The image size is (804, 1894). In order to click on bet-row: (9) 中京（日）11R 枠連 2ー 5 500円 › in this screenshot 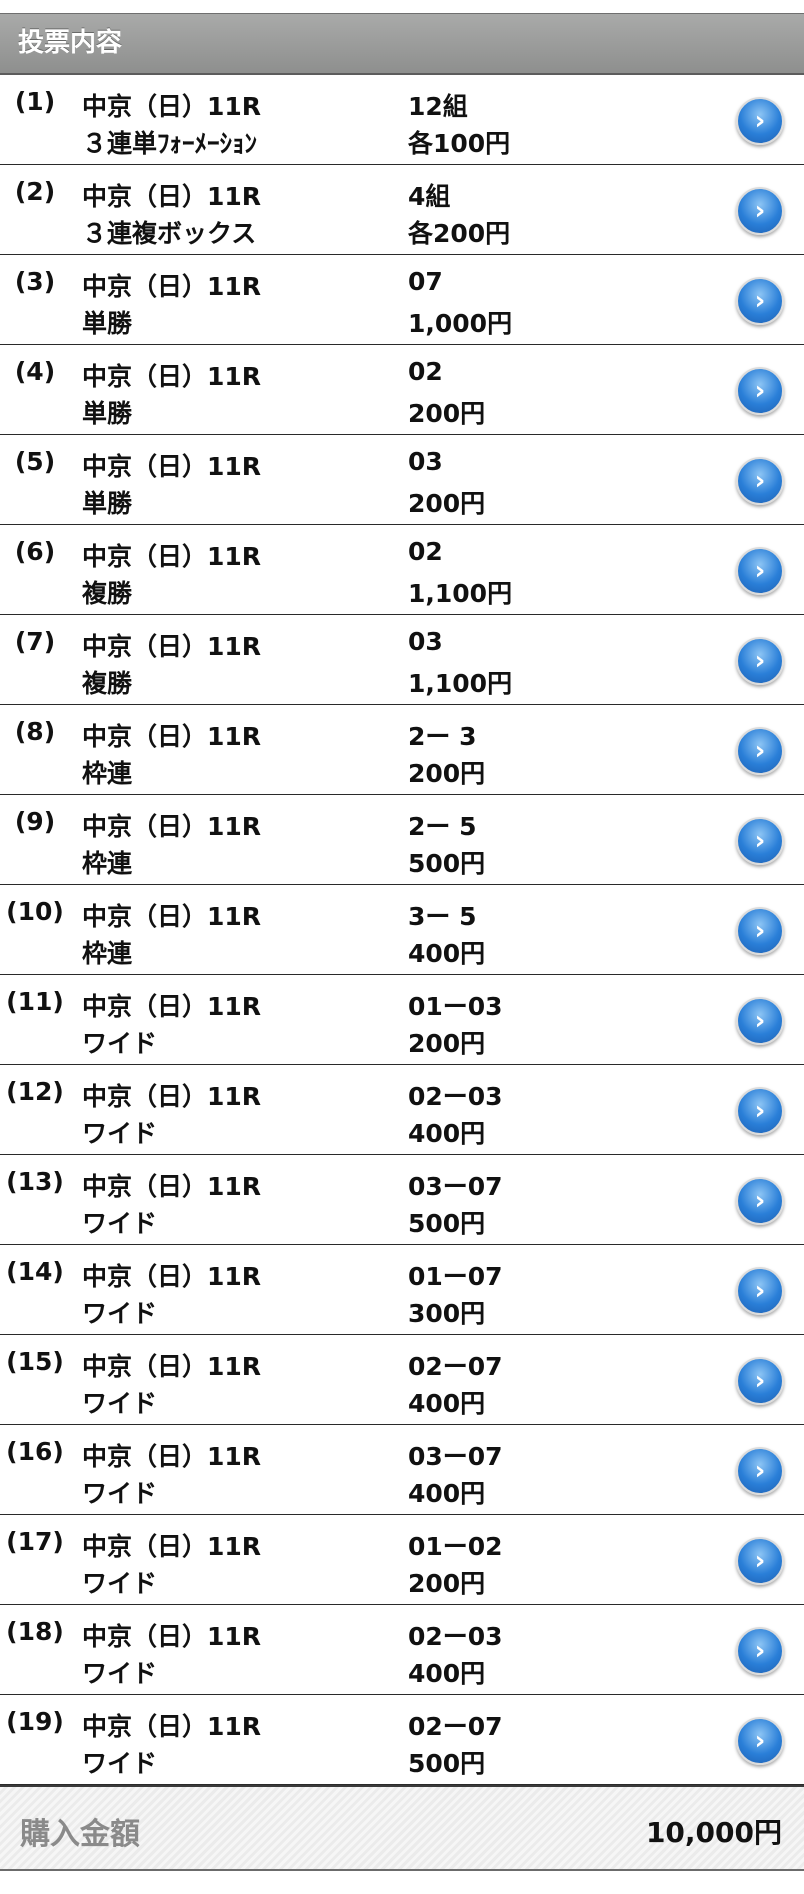, I will do `click(402, 840)`.